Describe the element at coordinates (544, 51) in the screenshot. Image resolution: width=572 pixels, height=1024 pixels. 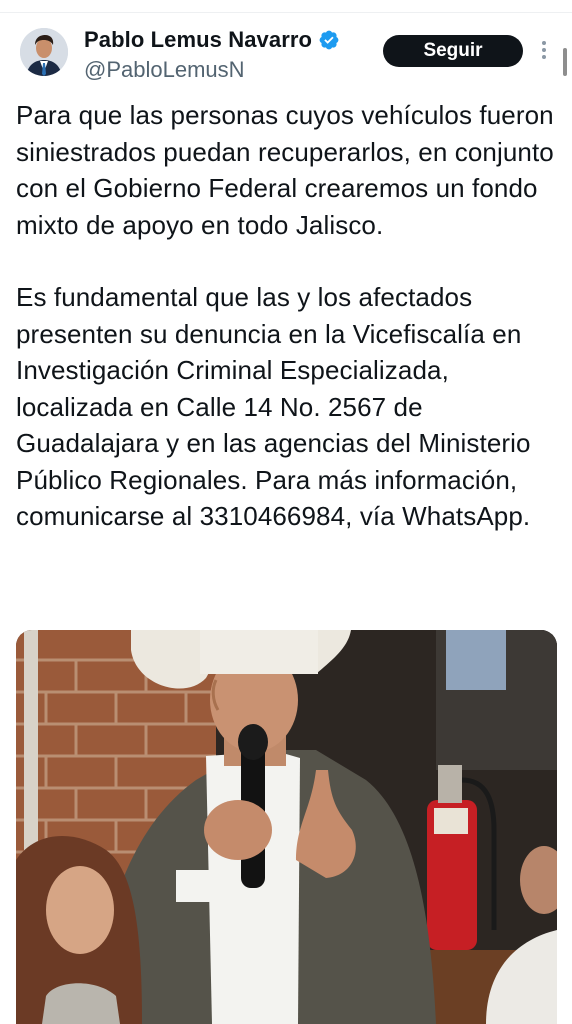
I see `more-vertical-icon` at that location.